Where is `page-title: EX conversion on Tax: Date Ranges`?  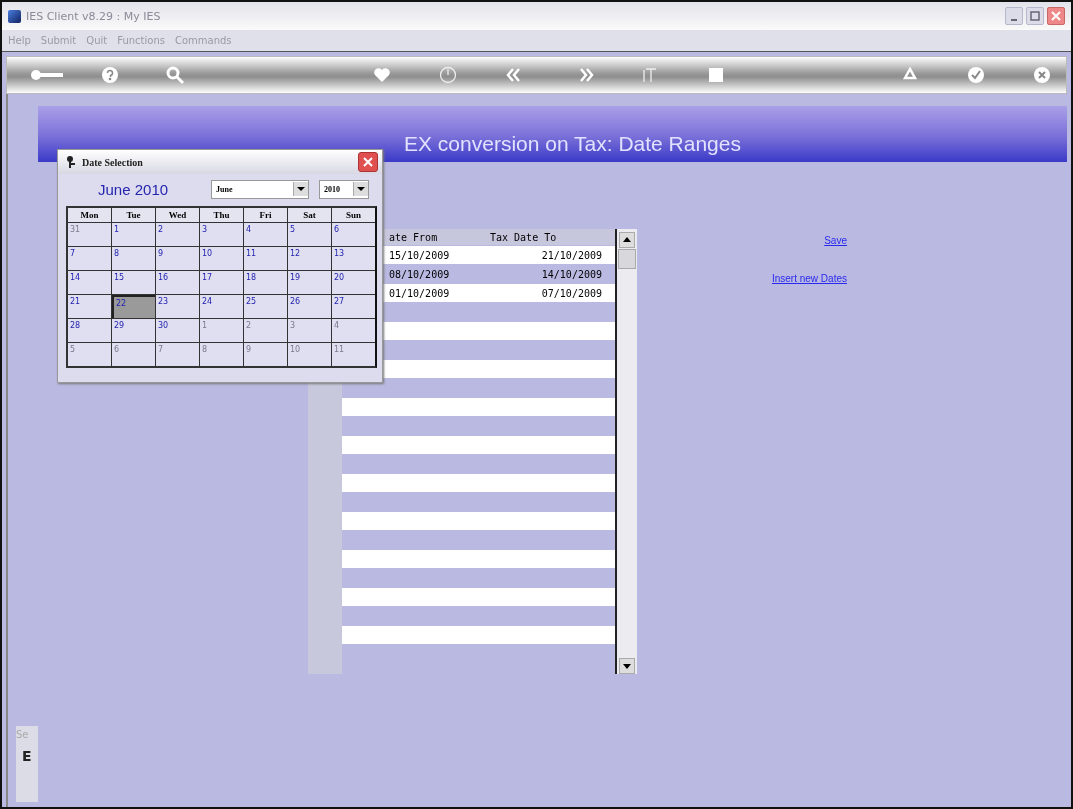
page-title: EX conversion on Tax: Date Ranges is located at coordinates (572, 144).